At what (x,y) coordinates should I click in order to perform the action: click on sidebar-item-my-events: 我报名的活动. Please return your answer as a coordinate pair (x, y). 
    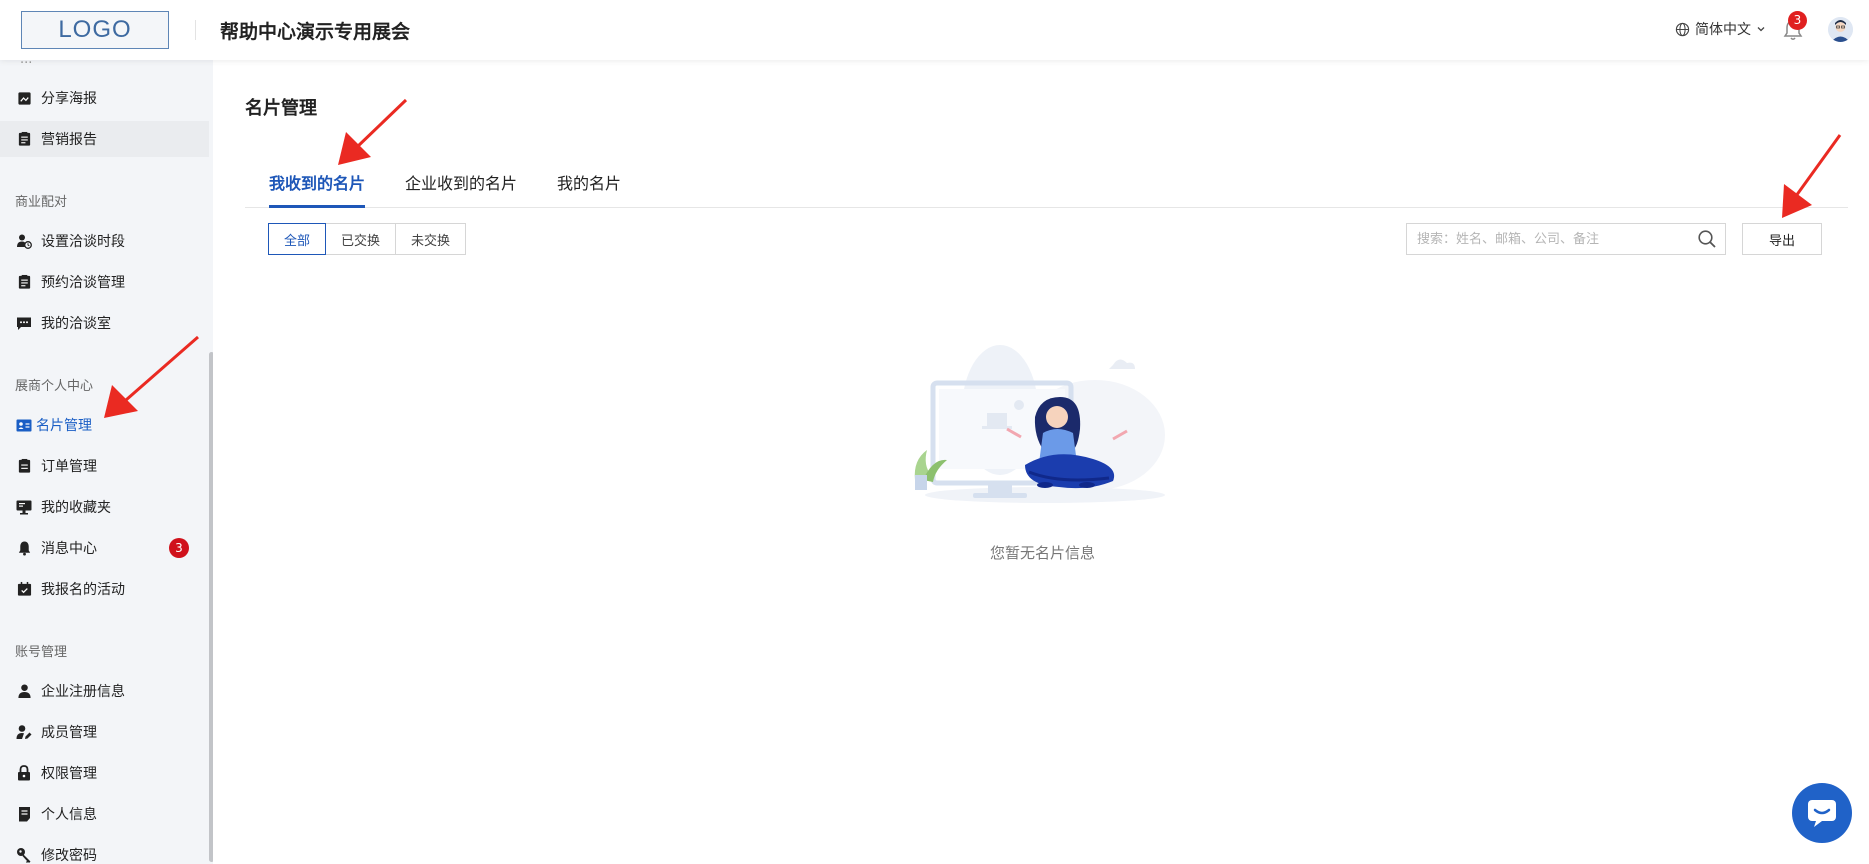
    Looking at the image, I should click on (104, 589).